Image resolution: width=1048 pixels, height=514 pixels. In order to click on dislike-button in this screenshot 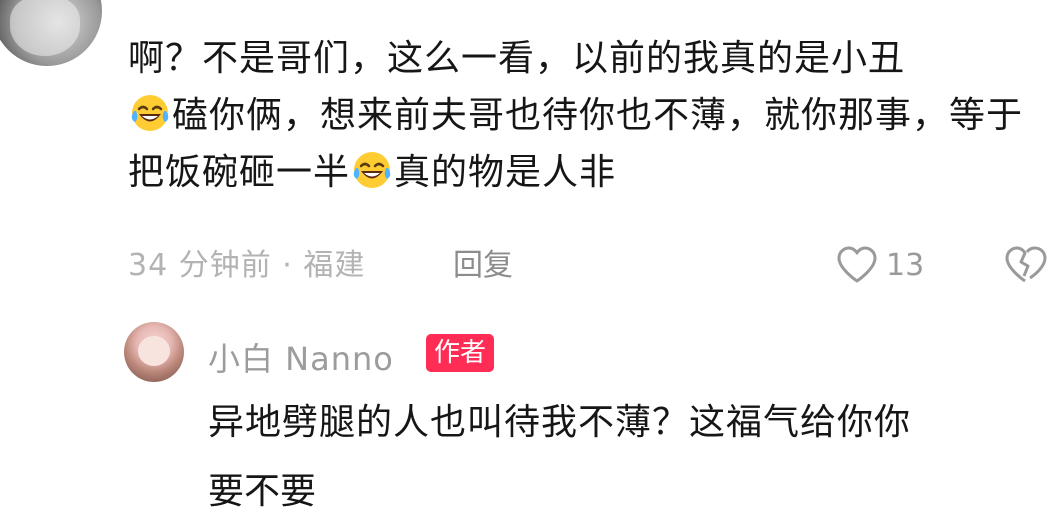, I will do `click(1025, 267)`.